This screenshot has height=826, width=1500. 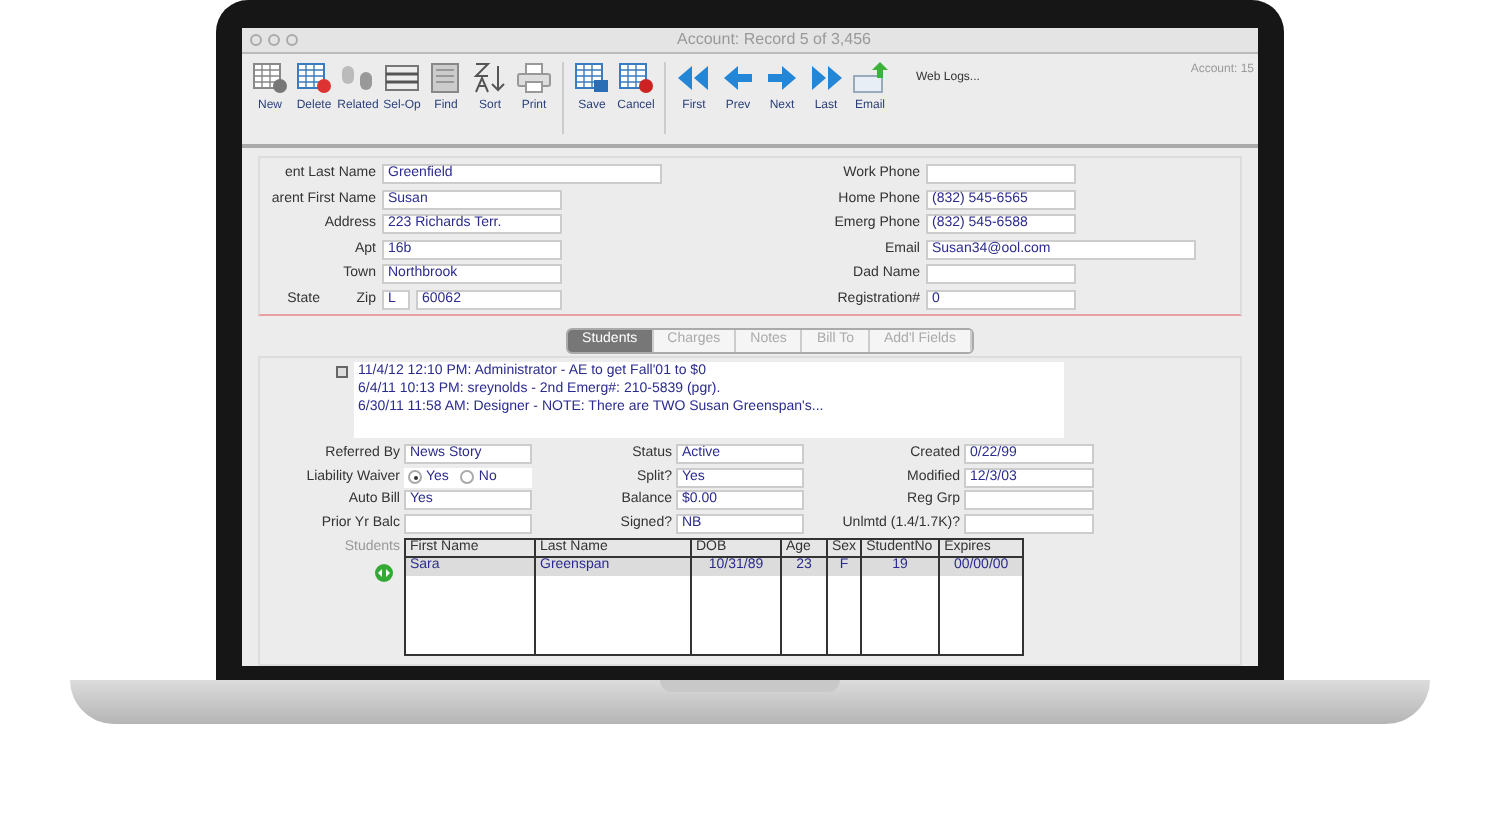 I want to click on add-remove-icon, so click(x=384, y=572).